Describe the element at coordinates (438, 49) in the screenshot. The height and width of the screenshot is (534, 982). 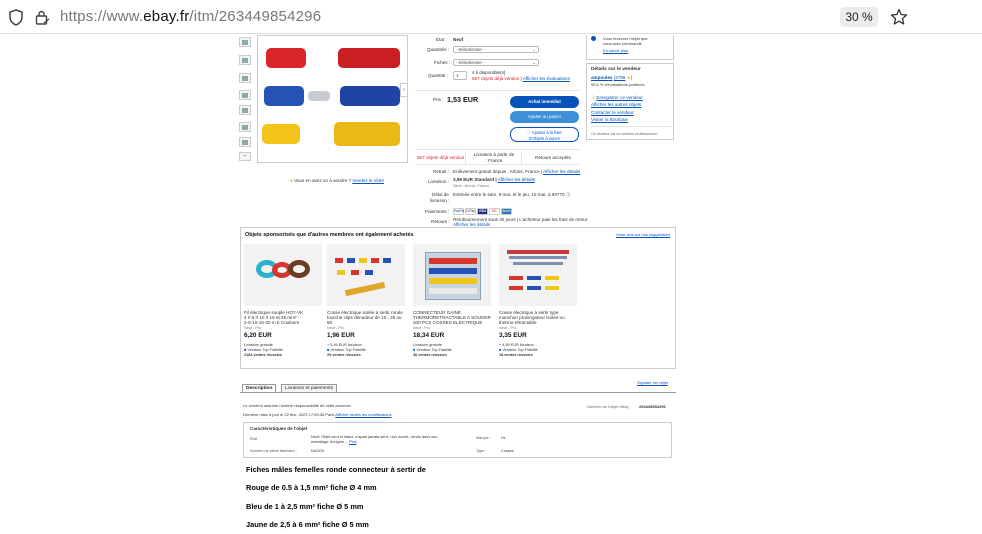
I see `quantity-option-label: Quantités :` at that location.